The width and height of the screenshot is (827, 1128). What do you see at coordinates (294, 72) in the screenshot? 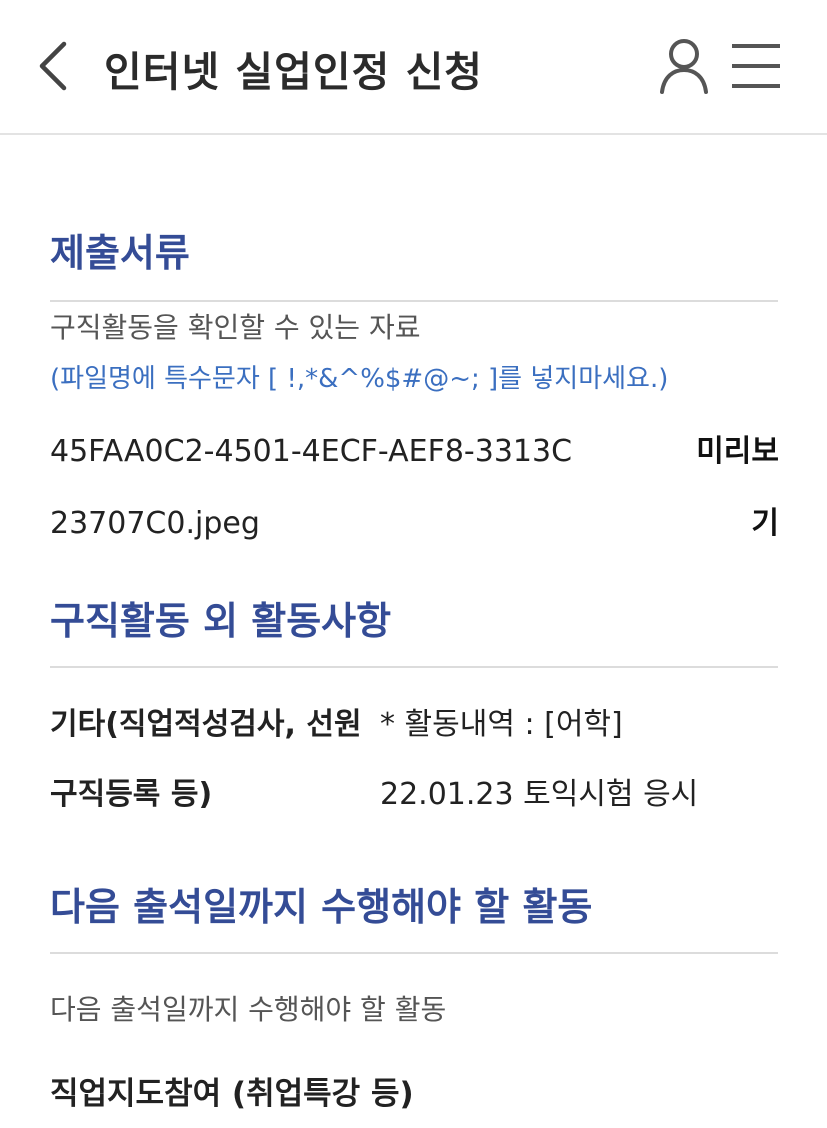
I see `page-title: 인터넷 실업인정 신청` at bounding box center [294, 72].